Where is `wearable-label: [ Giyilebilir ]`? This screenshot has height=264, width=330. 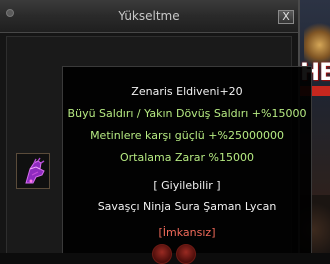
wearable-label: [ Giyilebilir ] is located at coordinates (187, 185).